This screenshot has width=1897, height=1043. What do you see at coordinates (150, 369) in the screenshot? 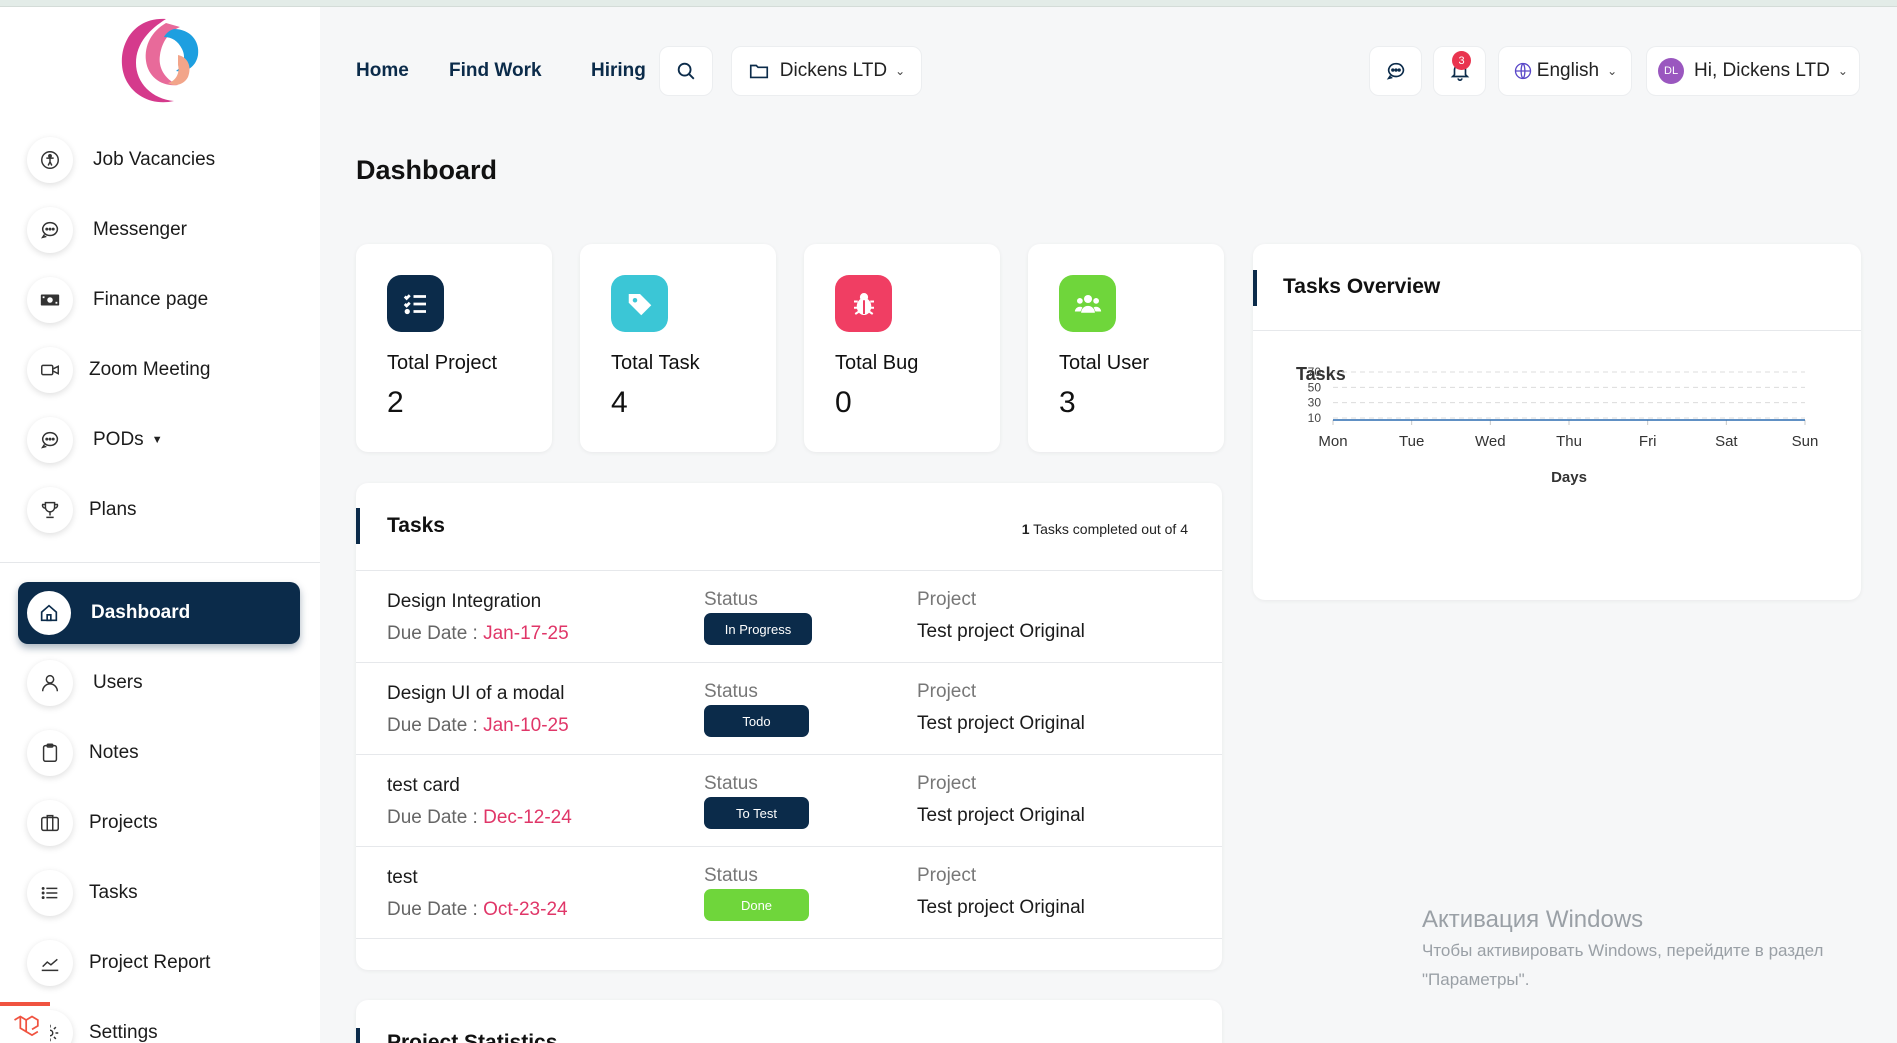
I see `sidebar-item-label: Zoom Meeting` at bounding box center [150, 369].